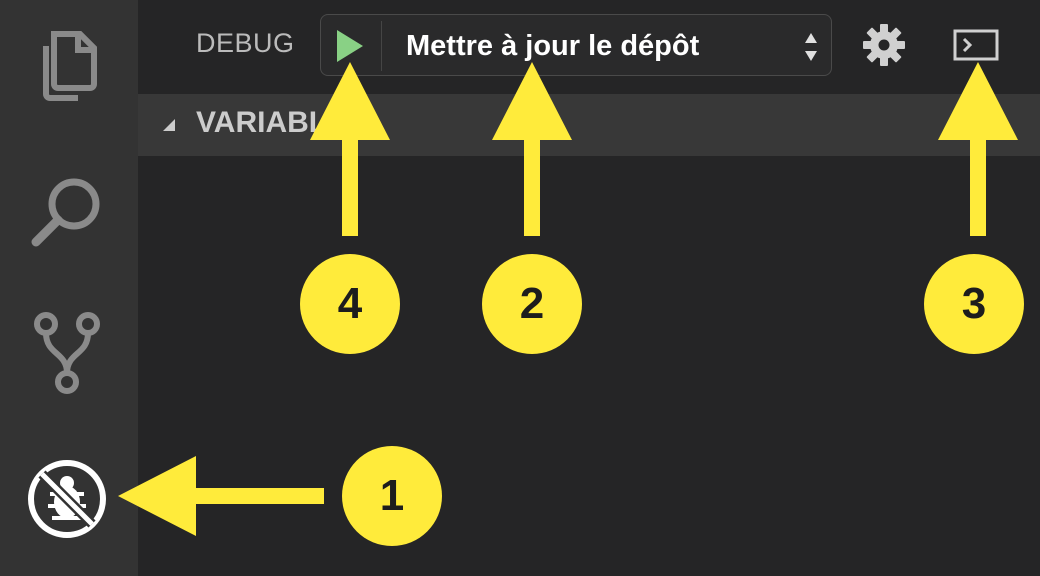 The image size is (1040, 576). Describe the element at coordinates (381, 46) in the screenshot. I see `divider` at that location.